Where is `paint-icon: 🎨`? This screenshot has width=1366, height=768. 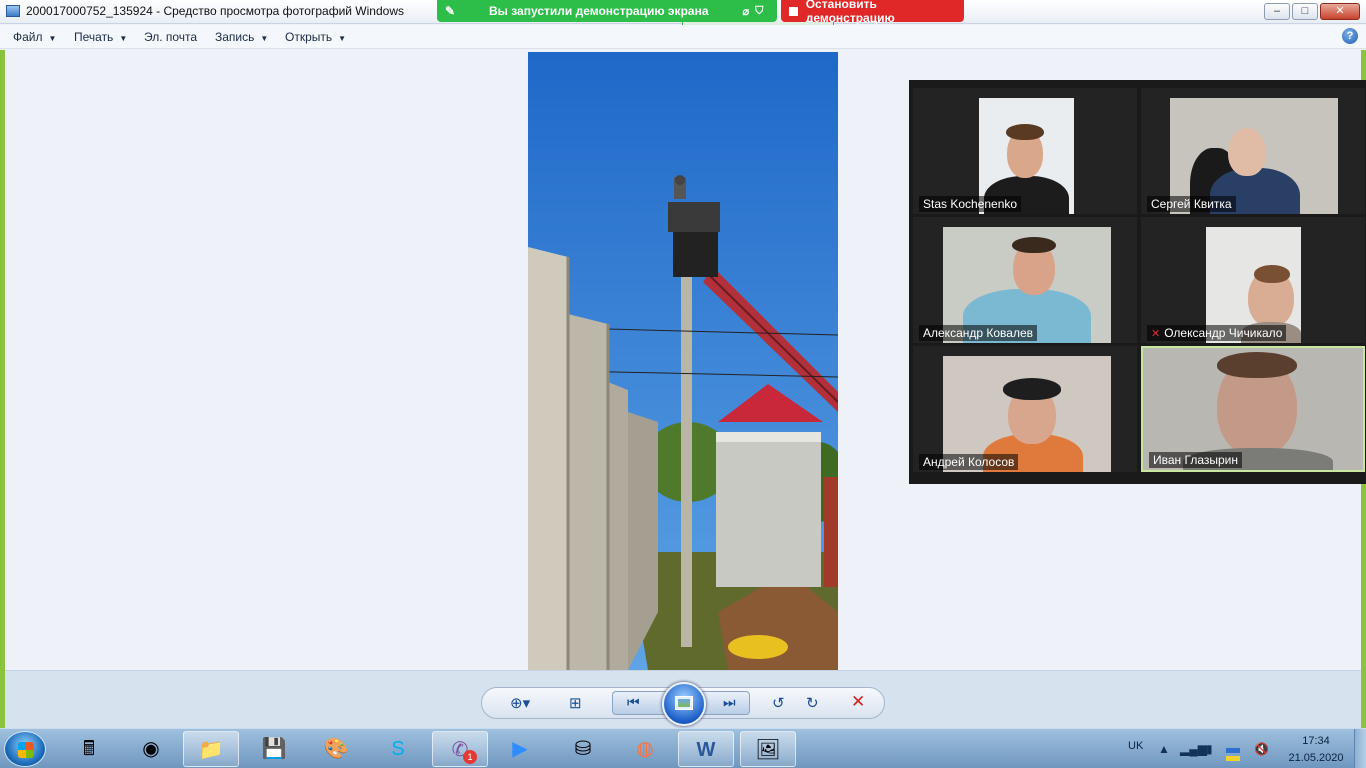 paint-icon: 🎨 is located at coordinates (336, 749).